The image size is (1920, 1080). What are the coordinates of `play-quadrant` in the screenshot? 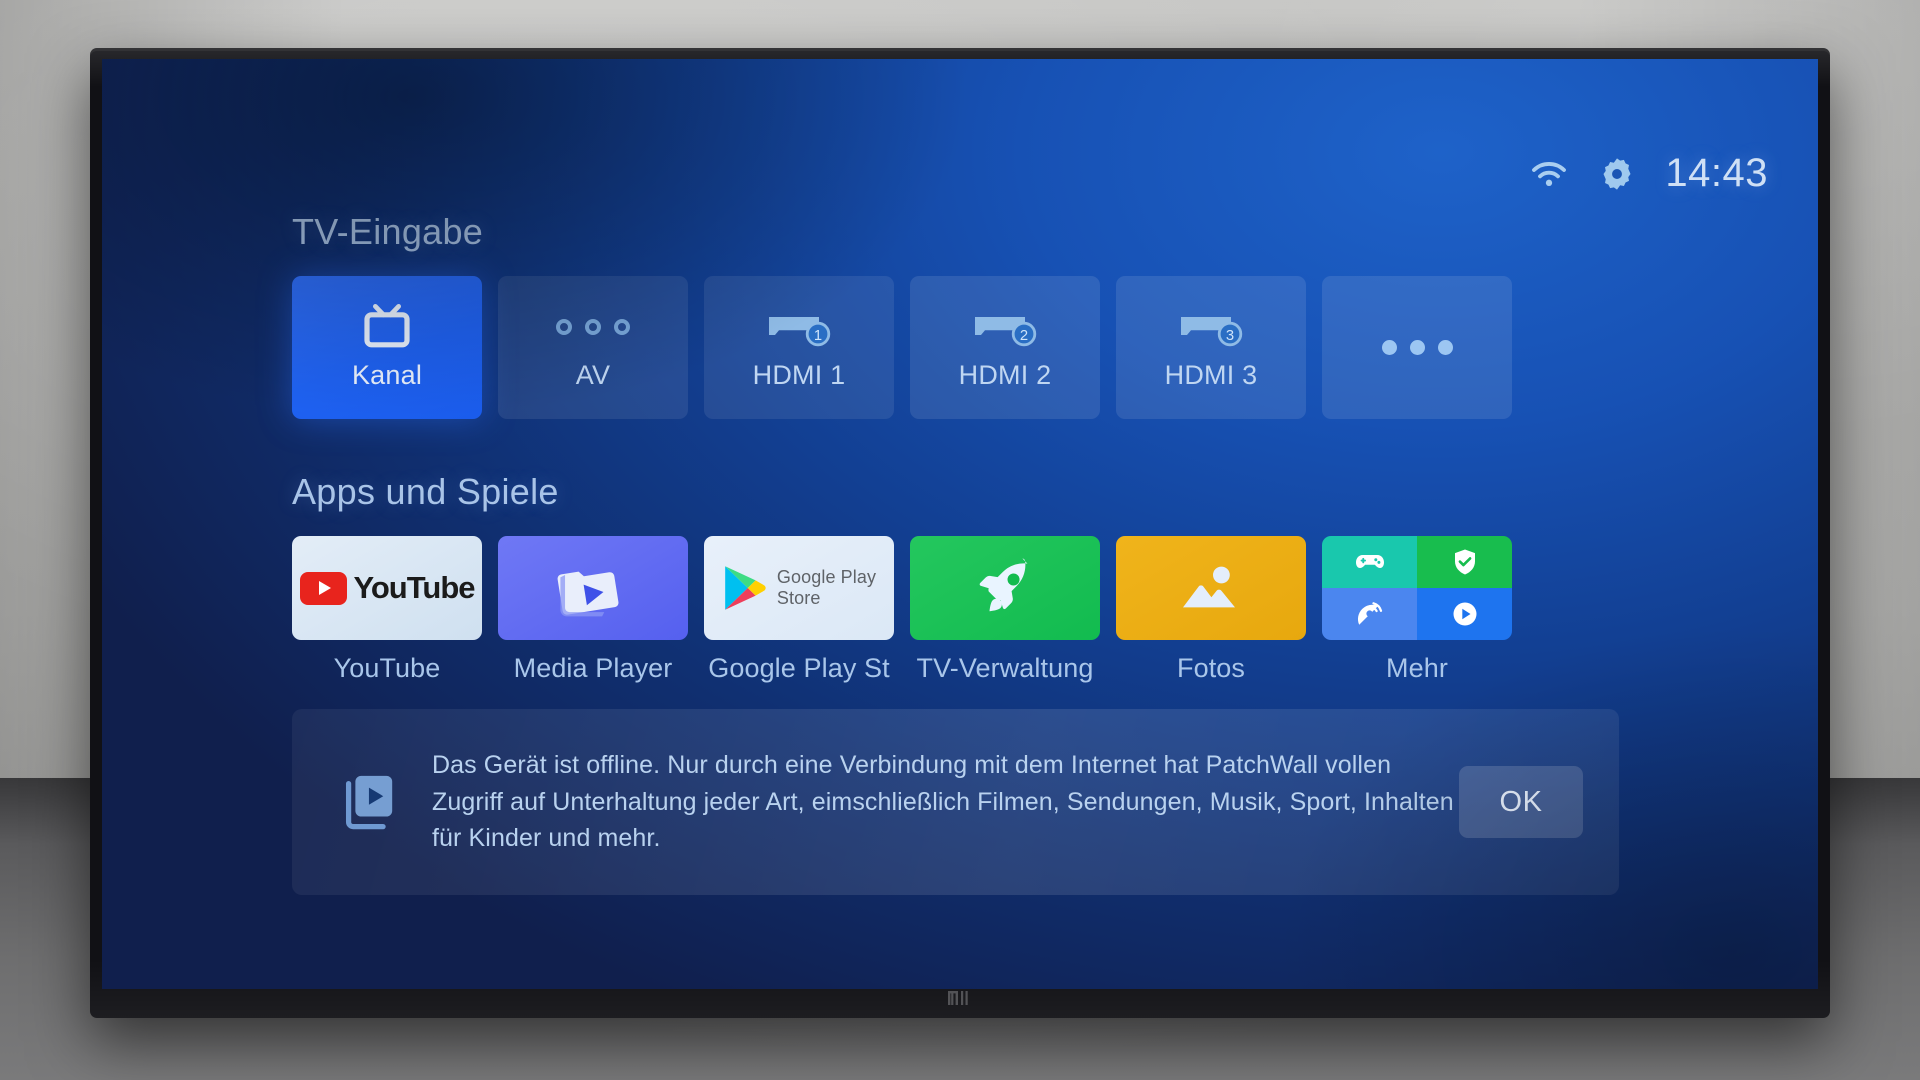 It's located at (1464, 614).